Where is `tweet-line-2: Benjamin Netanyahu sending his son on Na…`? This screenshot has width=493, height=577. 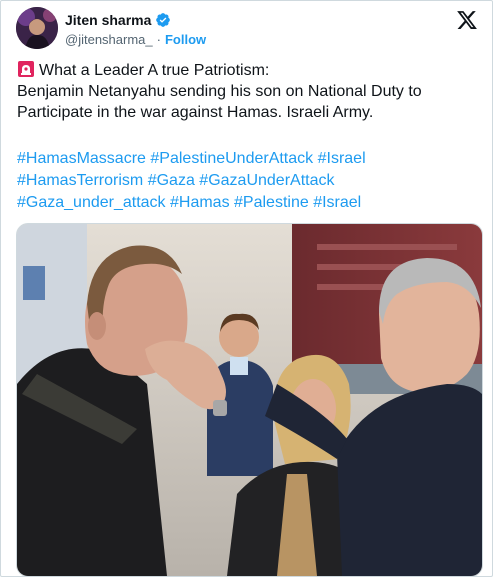 tweet-line-2: Benjamin Netanyahu sending his son on Na… is located at coordinates (219, 91).